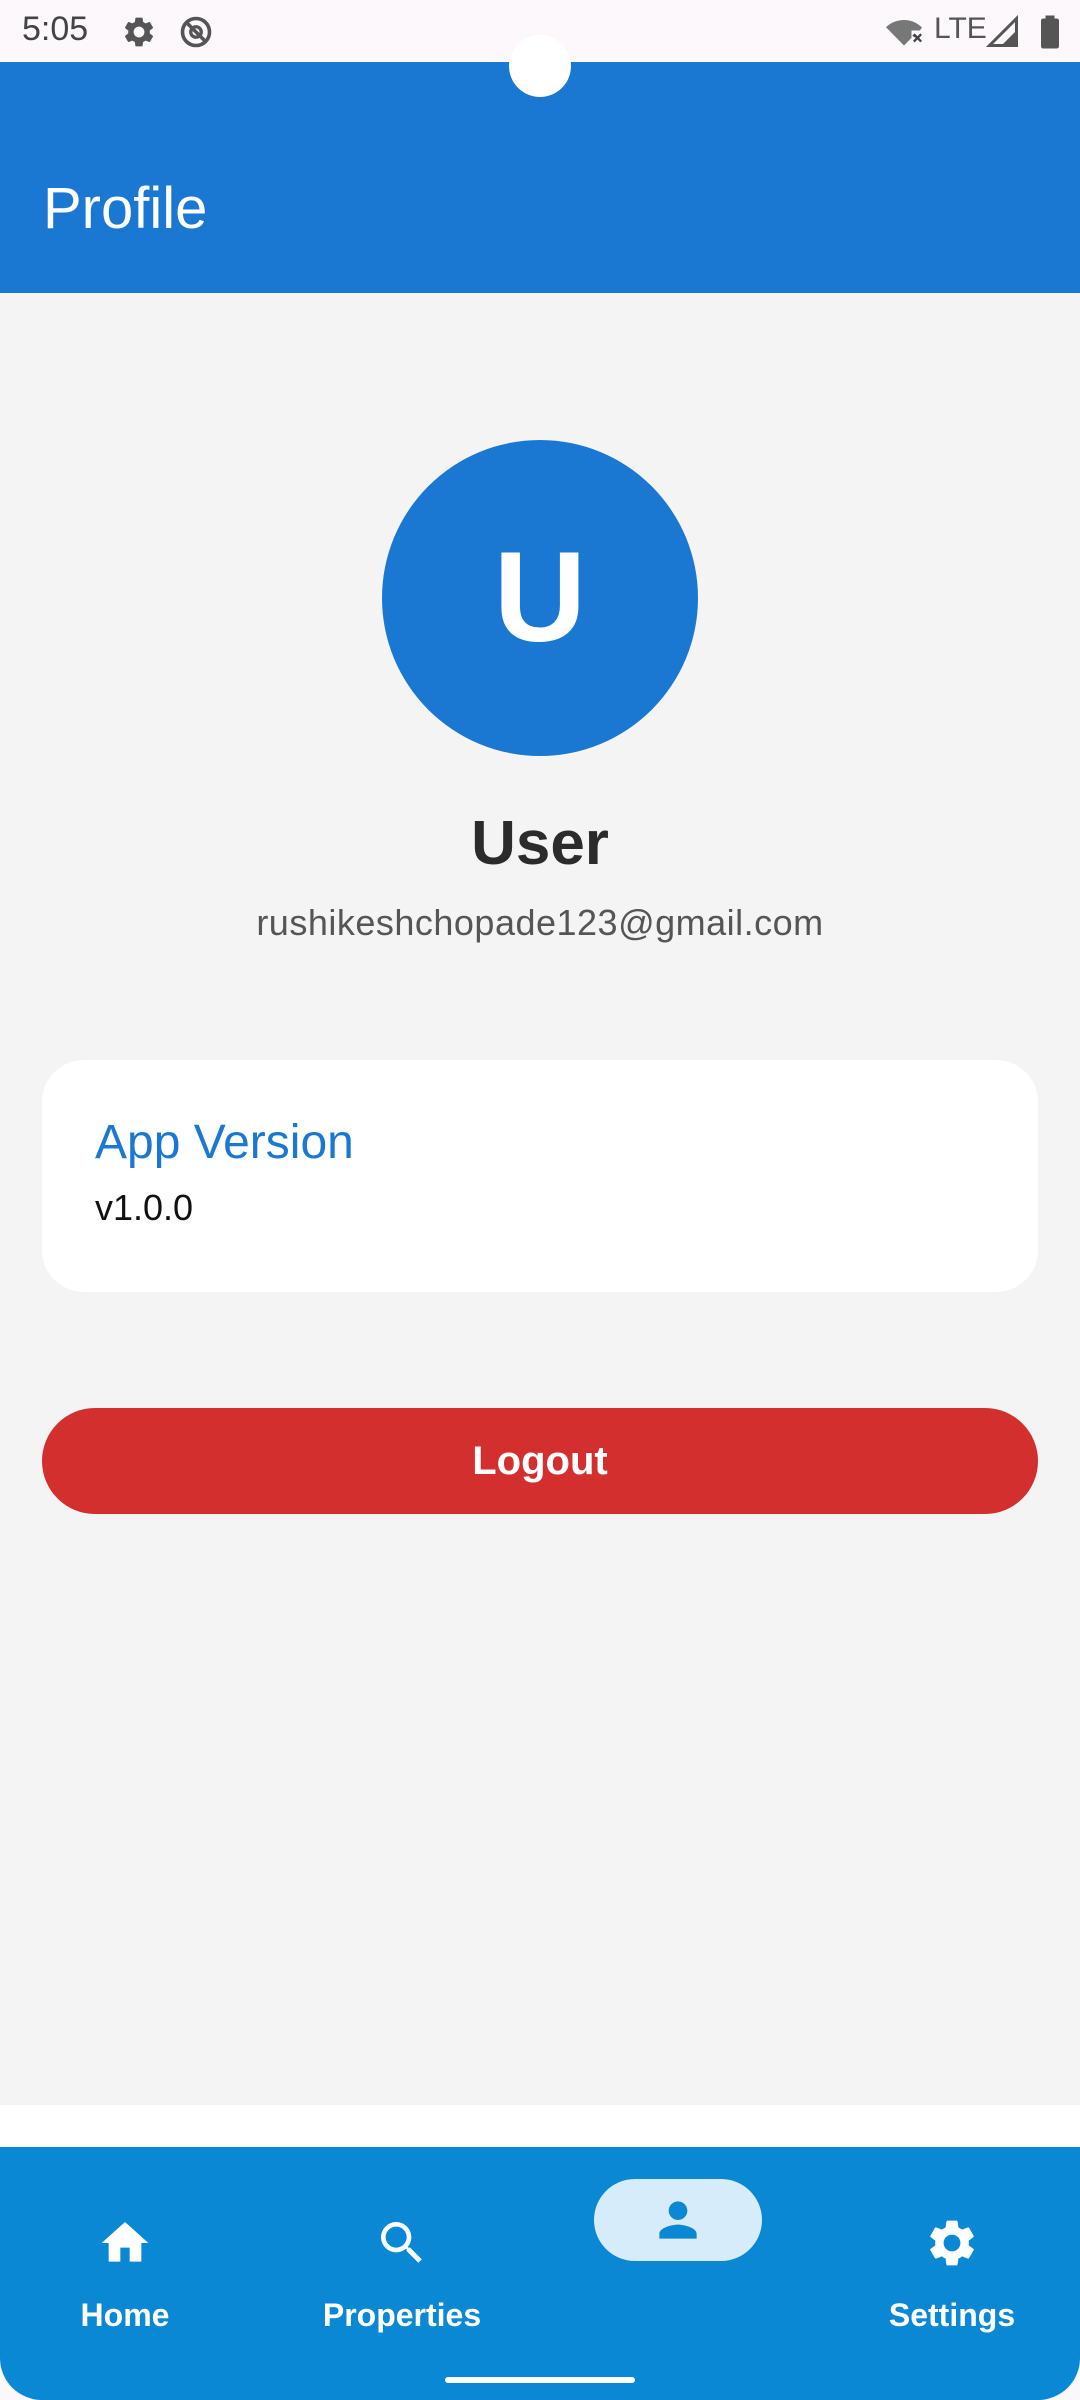 The width and height of the screenshot is (1080, 2400). What do you see at coordinates (960, 28) in the screenshot?
I see `network-type: LTE` at bounding box center [960, 28].